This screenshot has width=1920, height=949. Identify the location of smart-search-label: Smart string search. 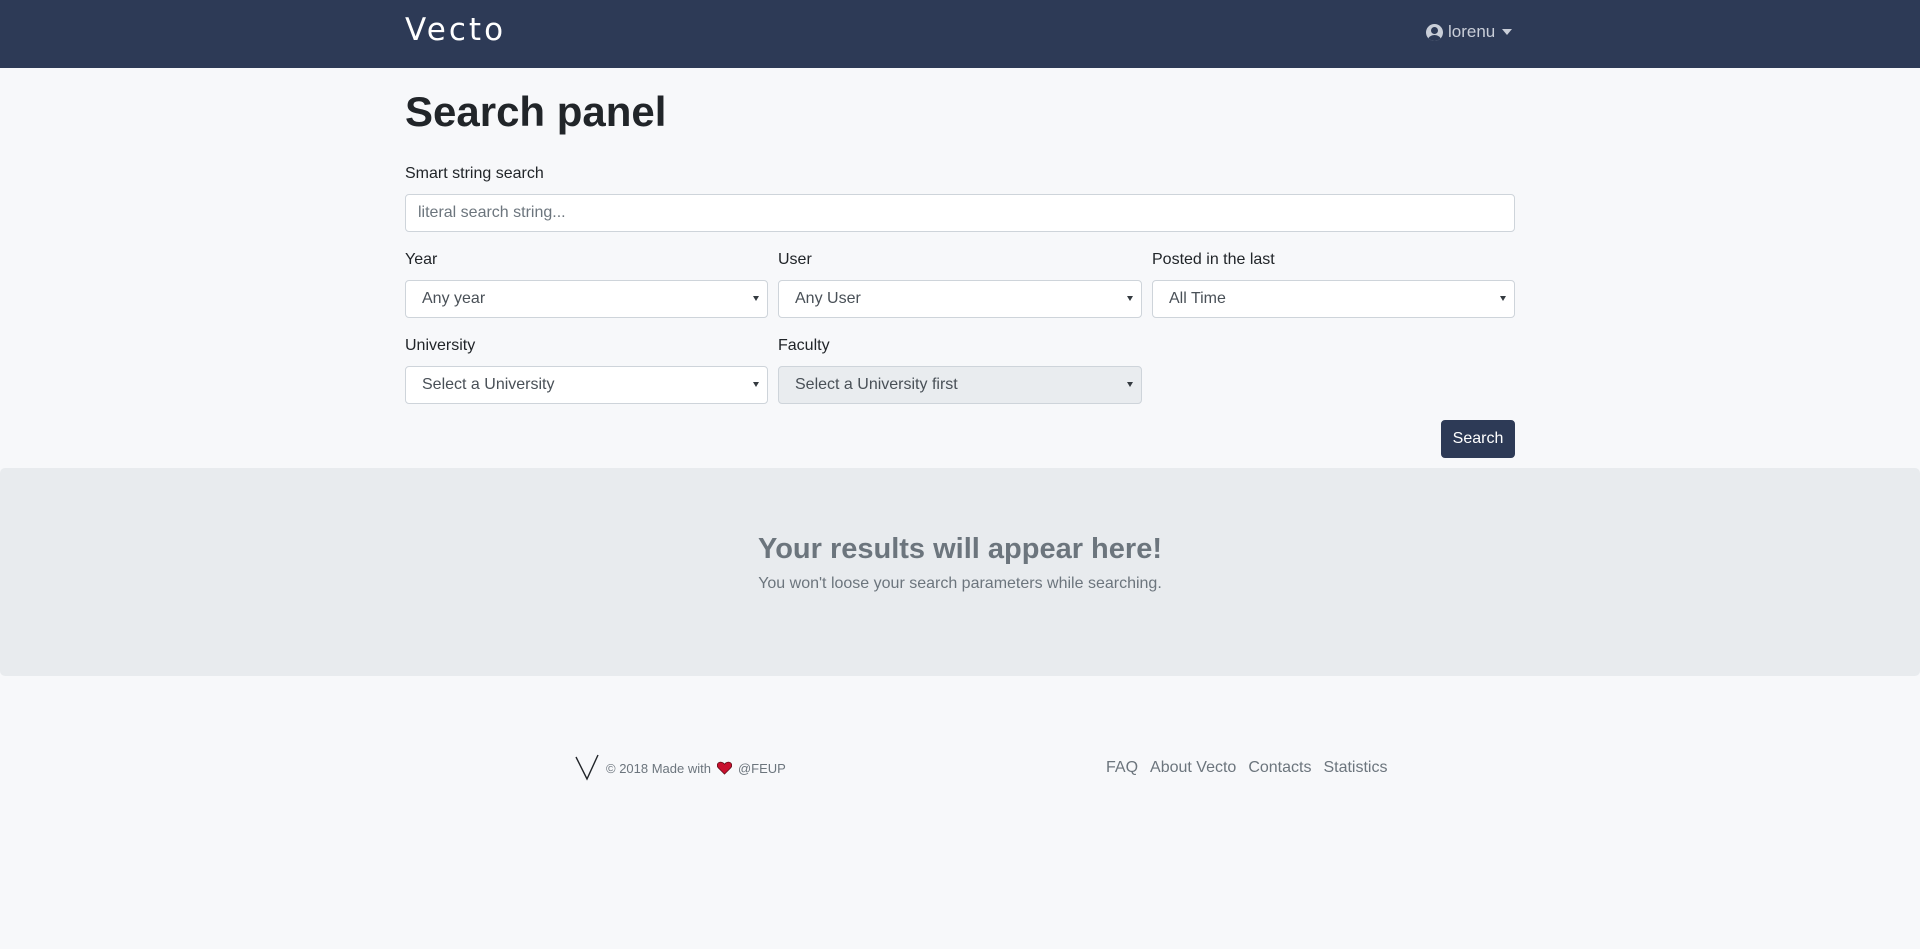
(474, 173).